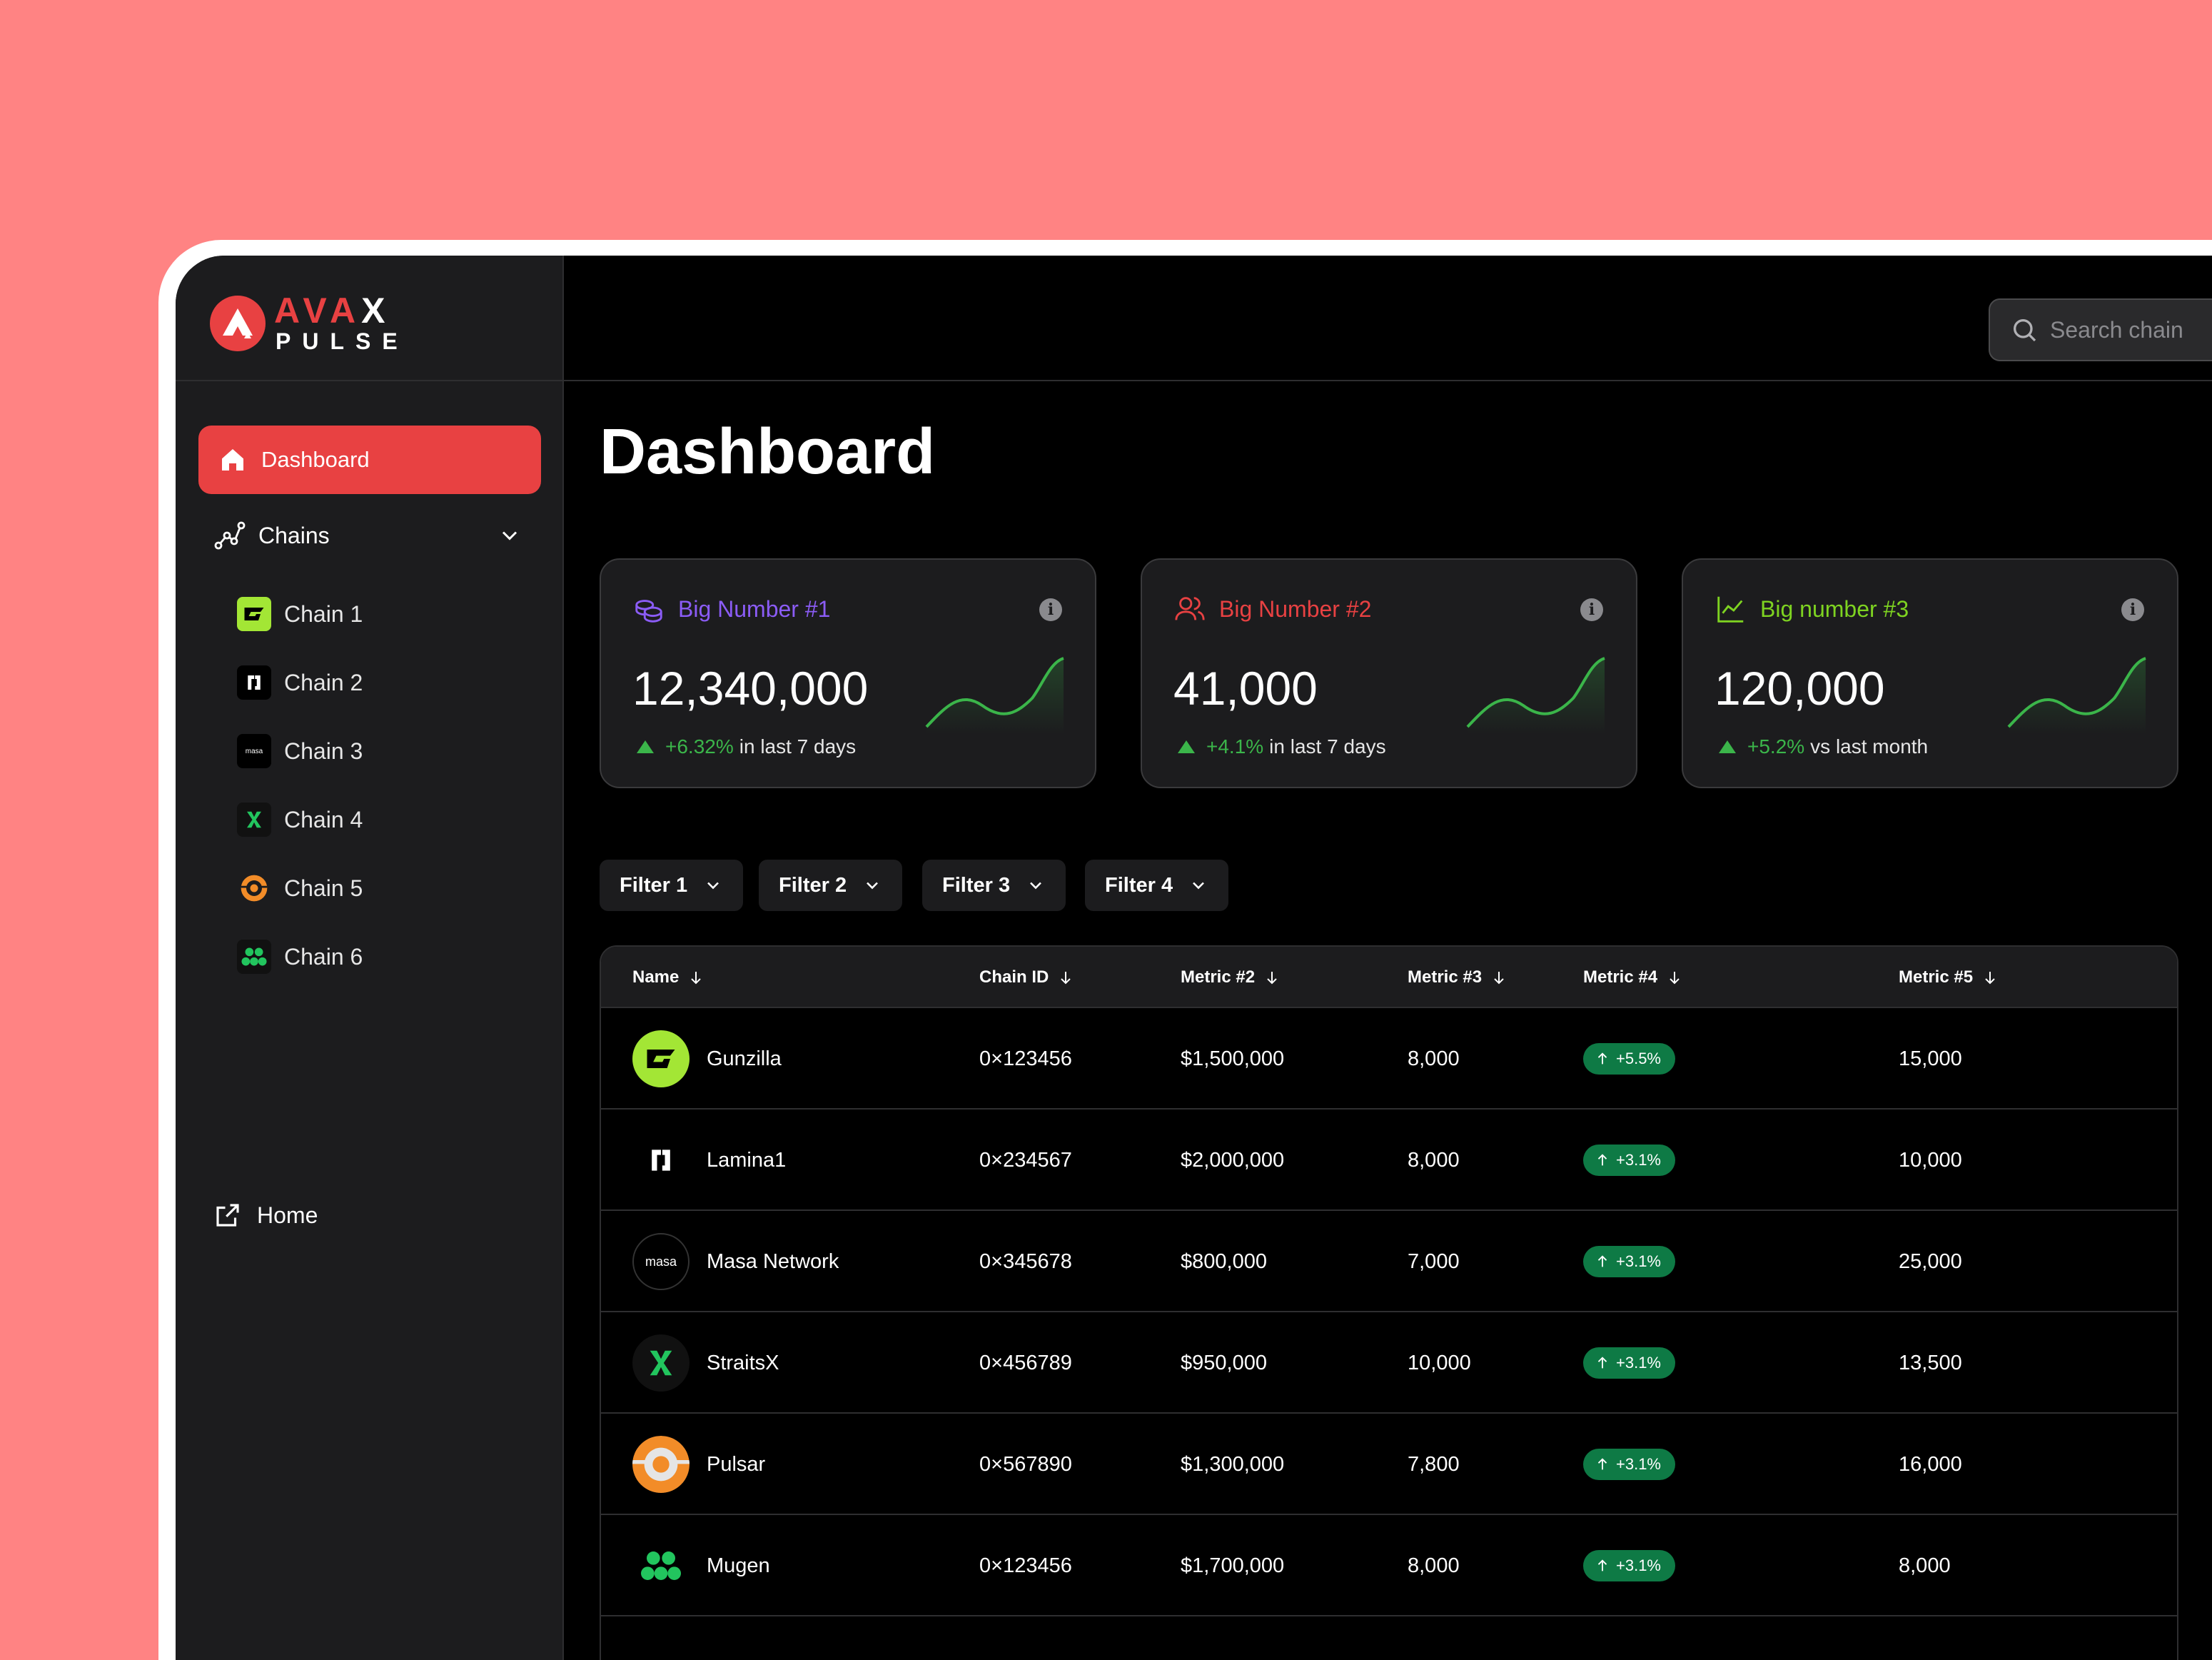 The width and height of the screenshot is (2212, 1660). I want to click on sidebar-item-chain-6: Chain 6, so click(379, 957).